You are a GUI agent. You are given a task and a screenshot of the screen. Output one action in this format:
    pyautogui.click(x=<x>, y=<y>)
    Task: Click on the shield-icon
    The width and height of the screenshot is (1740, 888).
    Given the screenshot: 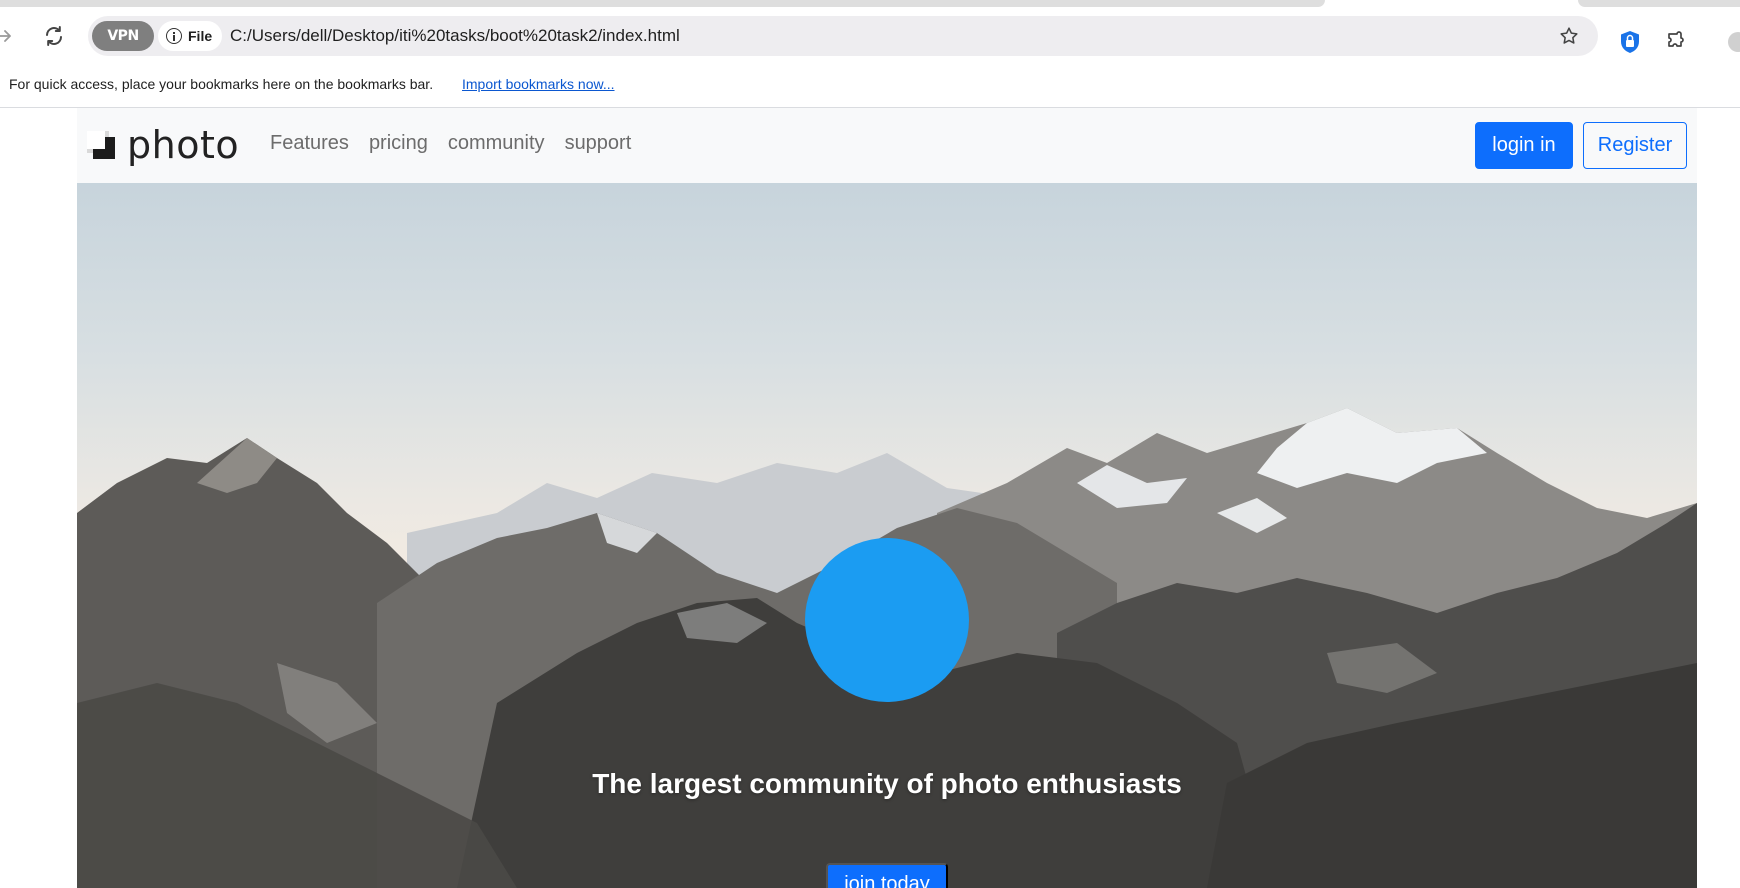 What is the action you would take?
    pyautogui.click(x=1630, y=42)
    